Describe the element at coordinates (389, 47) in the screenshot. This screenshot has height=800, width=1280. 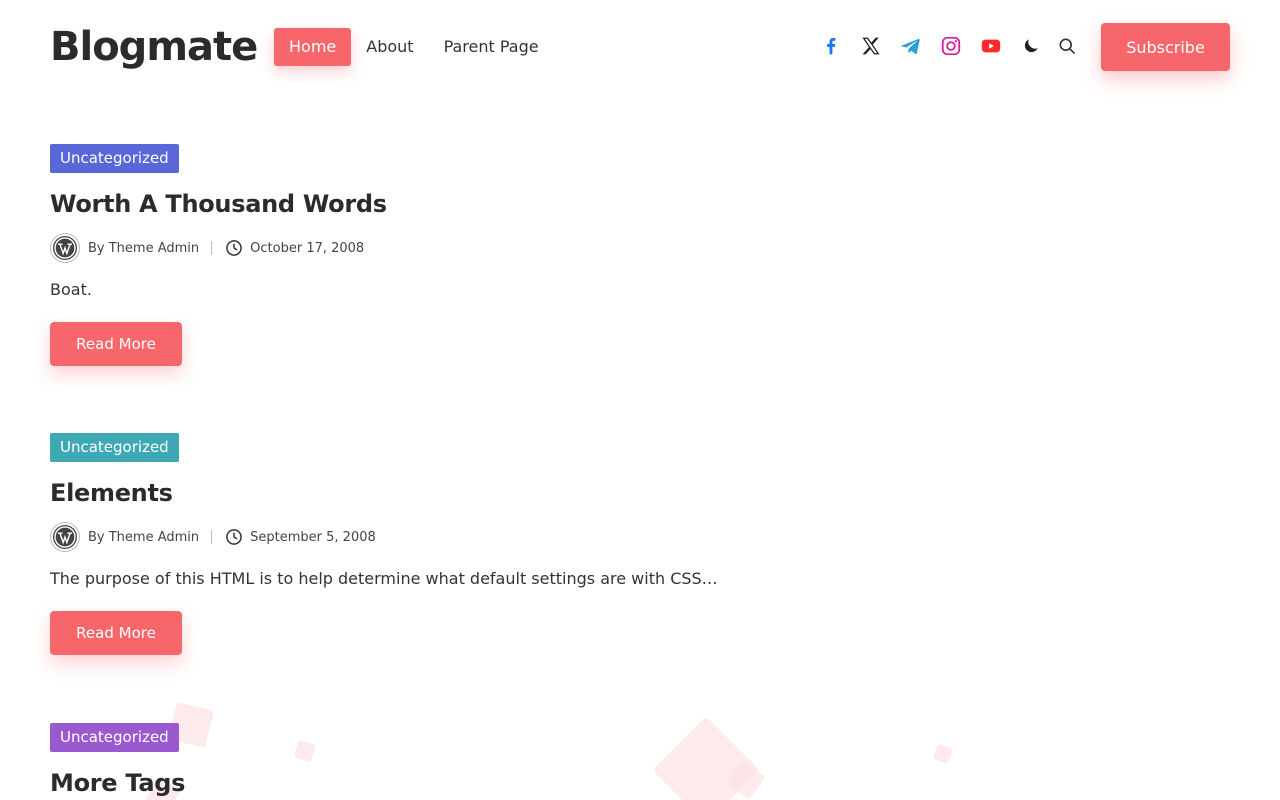
I see `nav-item-about: About` at that location.